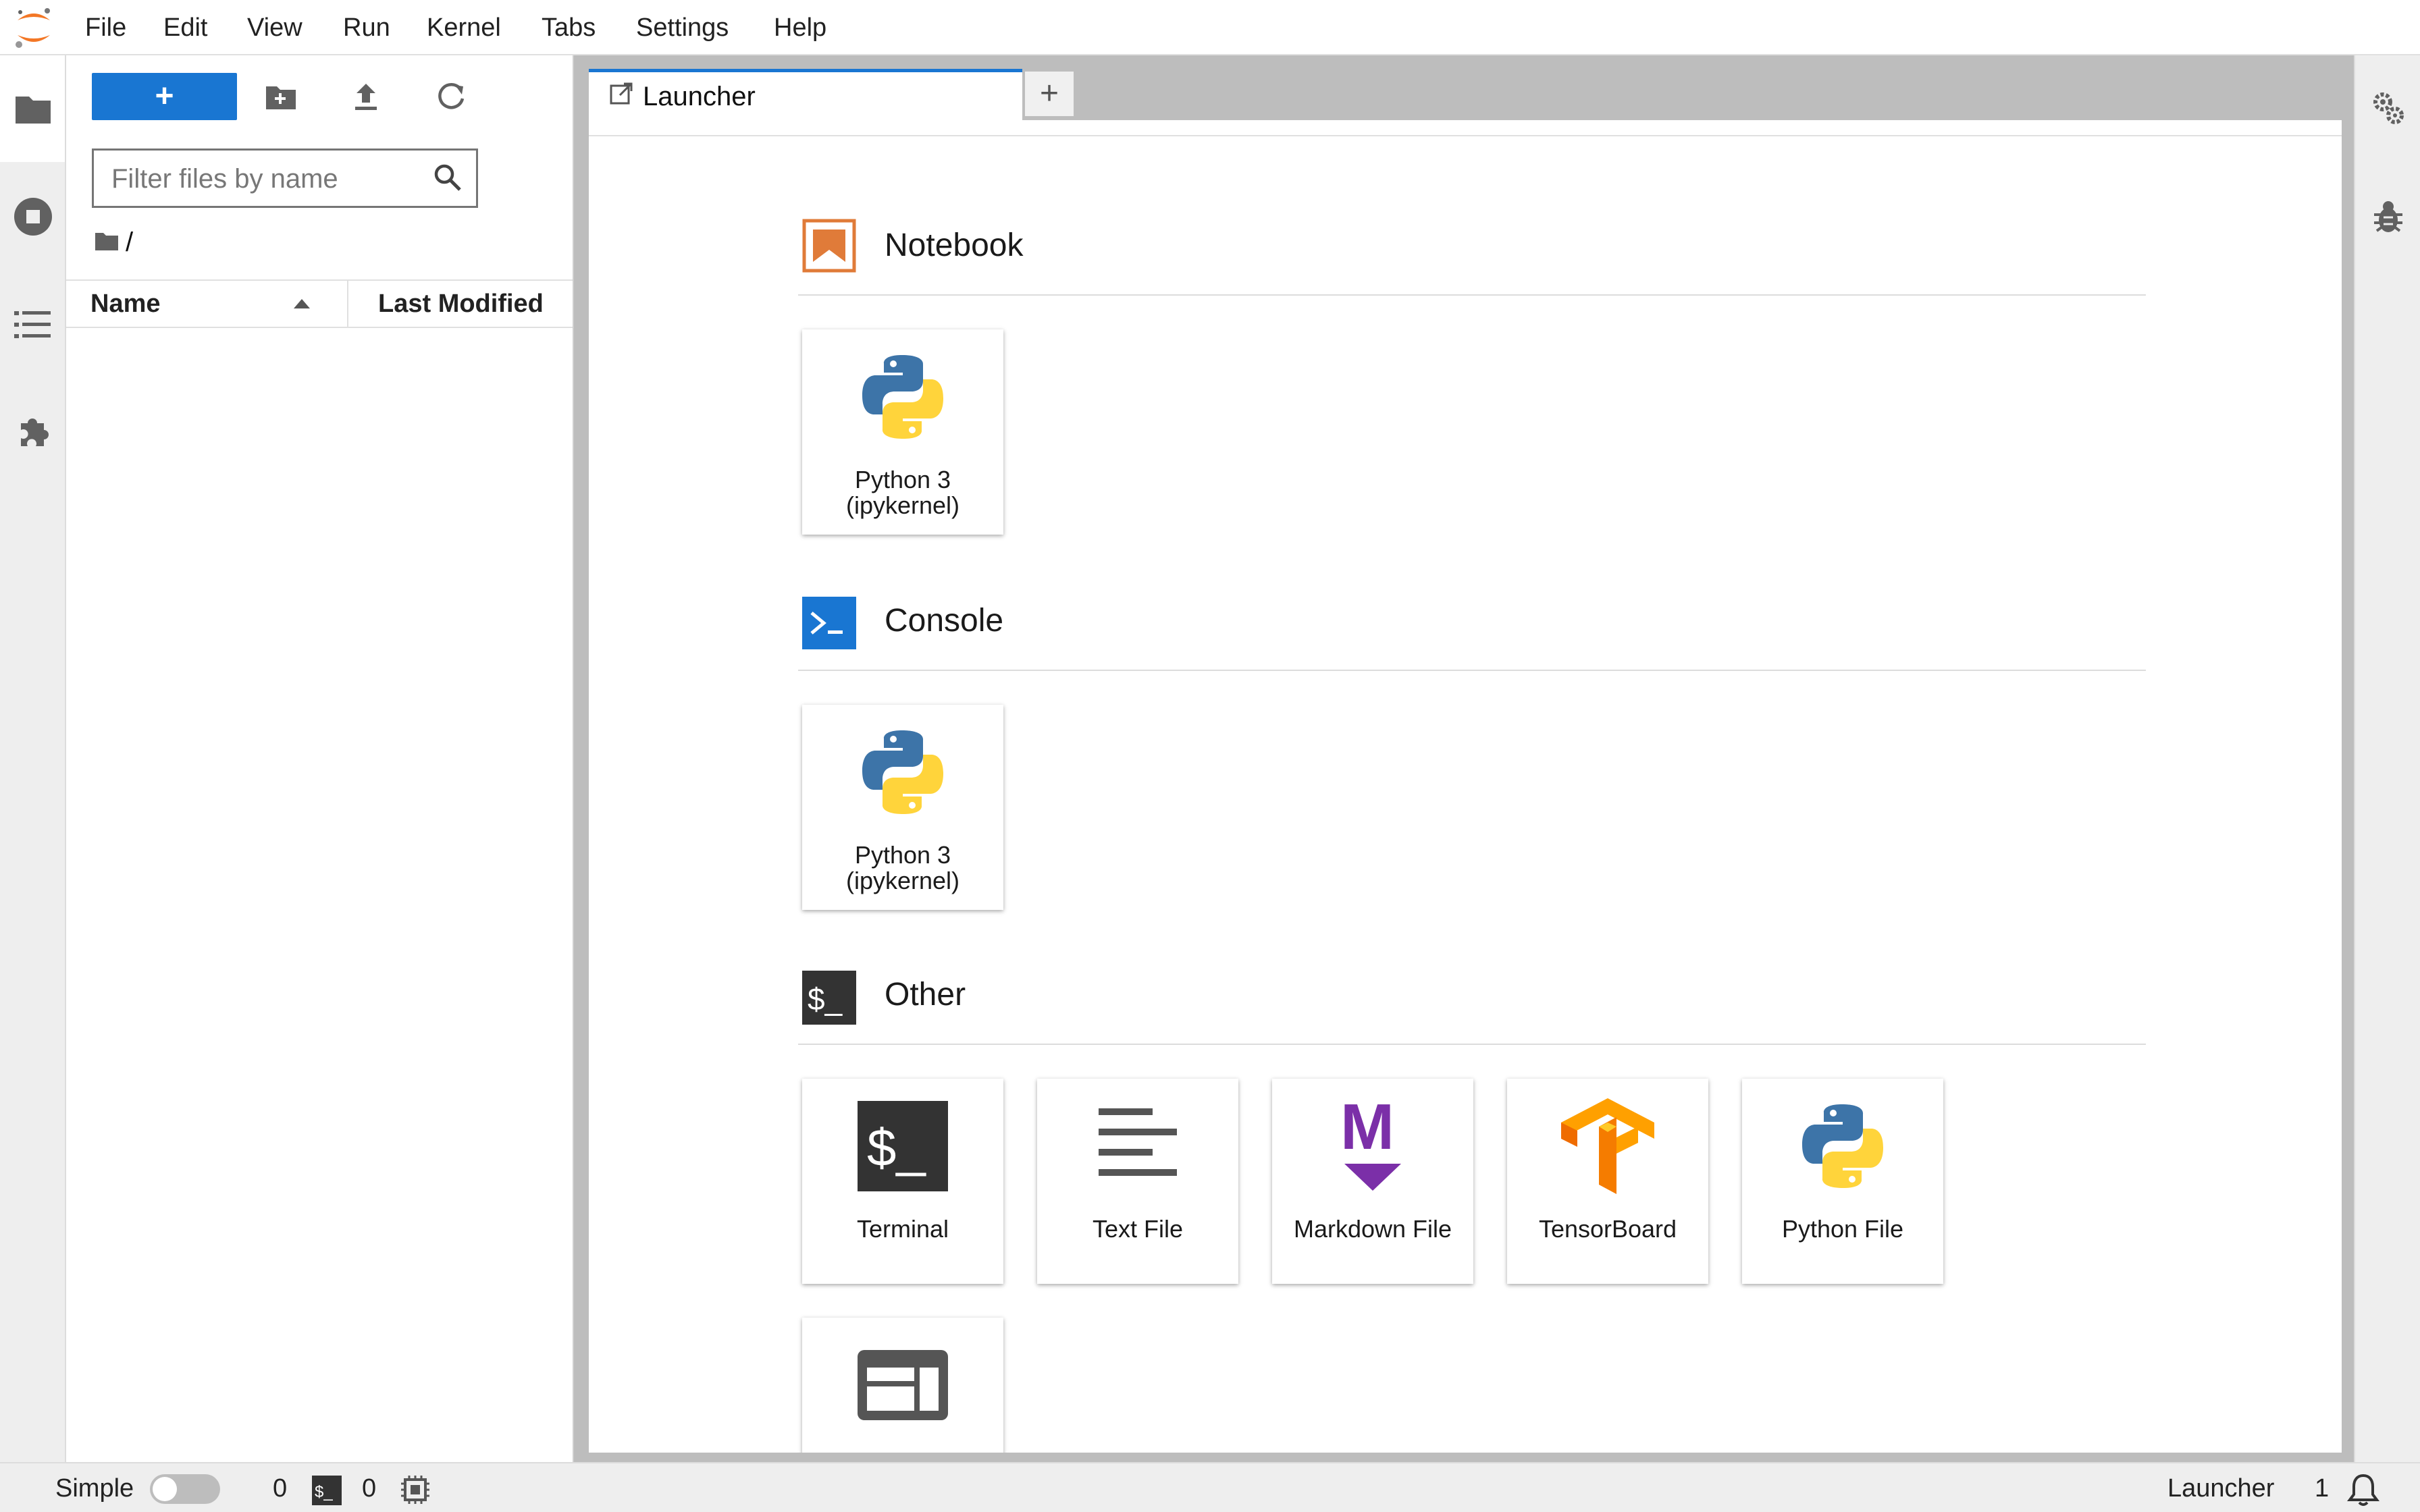 The width and height of the screenshot is (2420, 1512). What do you see at coordinates (275, 27) in the screenshot?
I see `menu-view: View` at bounding box center [275, 27].